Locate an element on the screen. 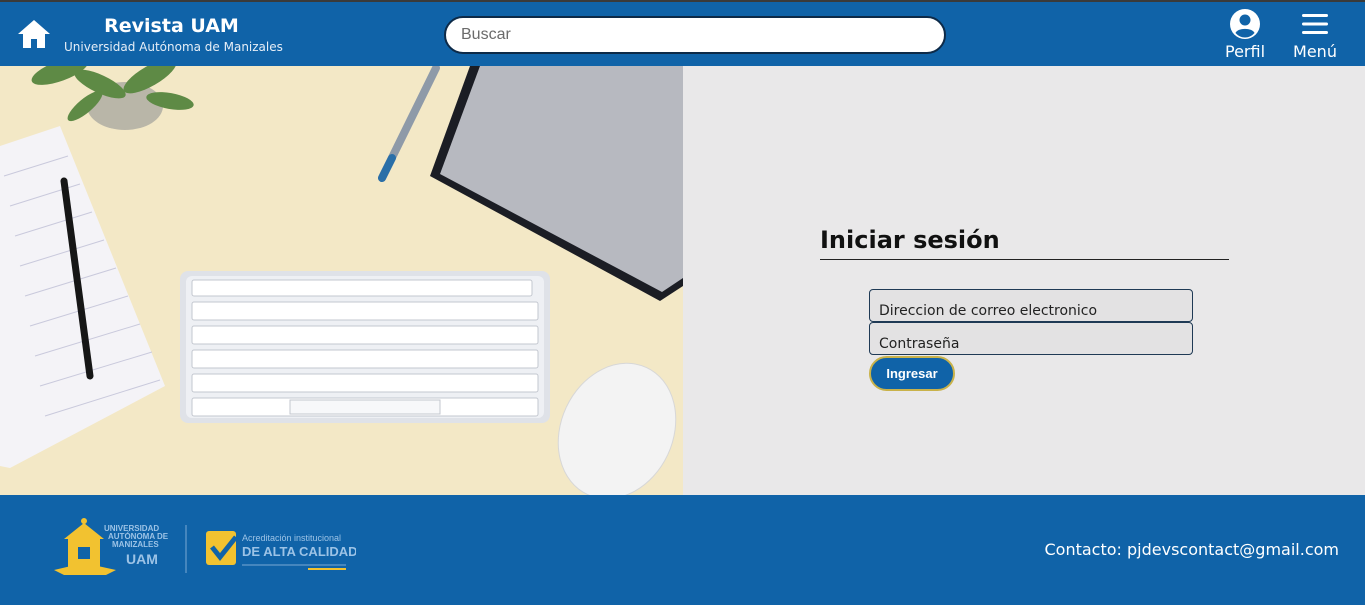 The height and width of the screenshot is (605, 1365). home-button is located at coordinates (34, 34).